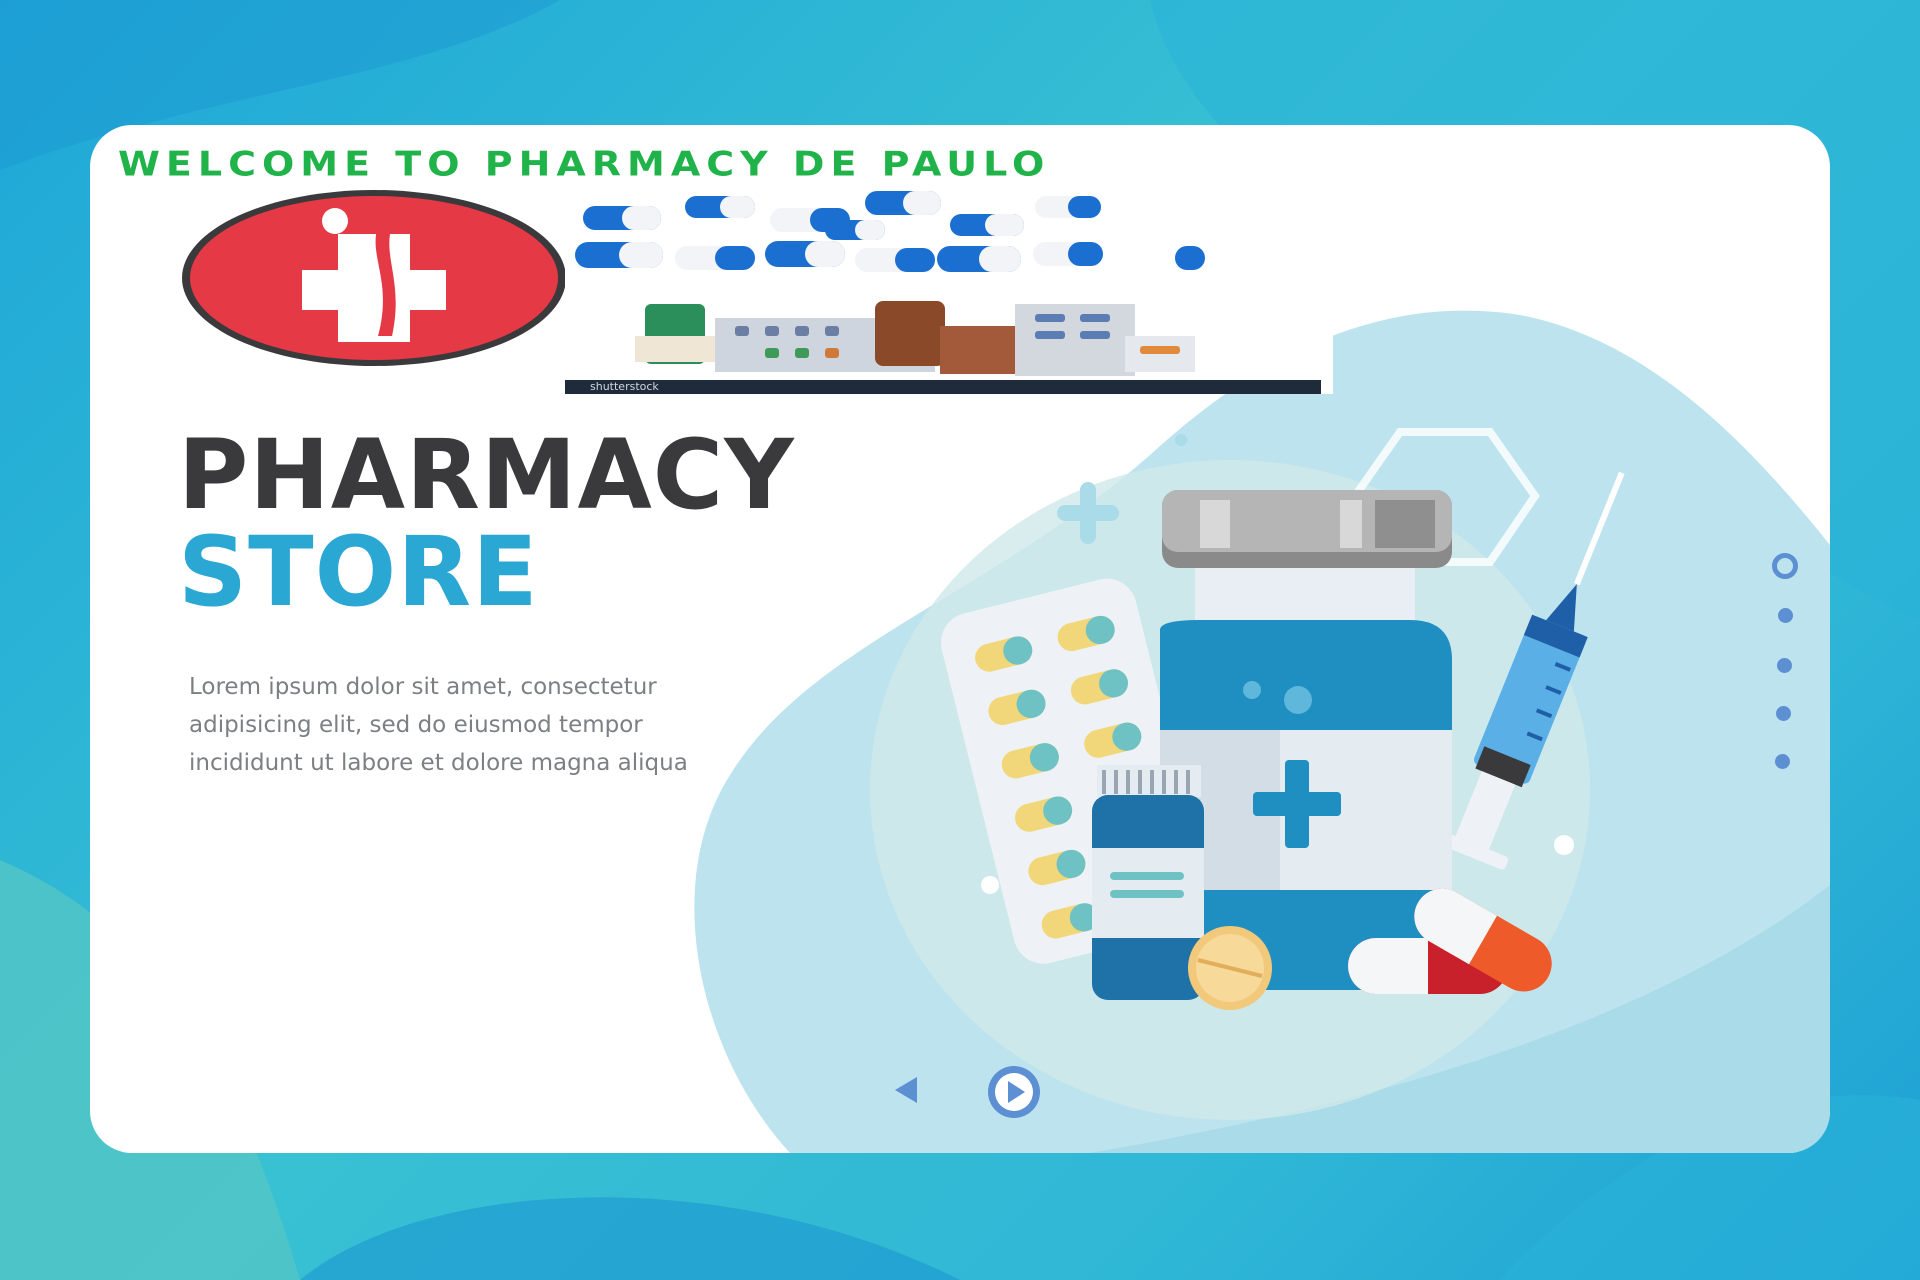 The width and height of the screenshot is (1920, 1280). I want to click on play-right-icon, so click(1014, 1092).